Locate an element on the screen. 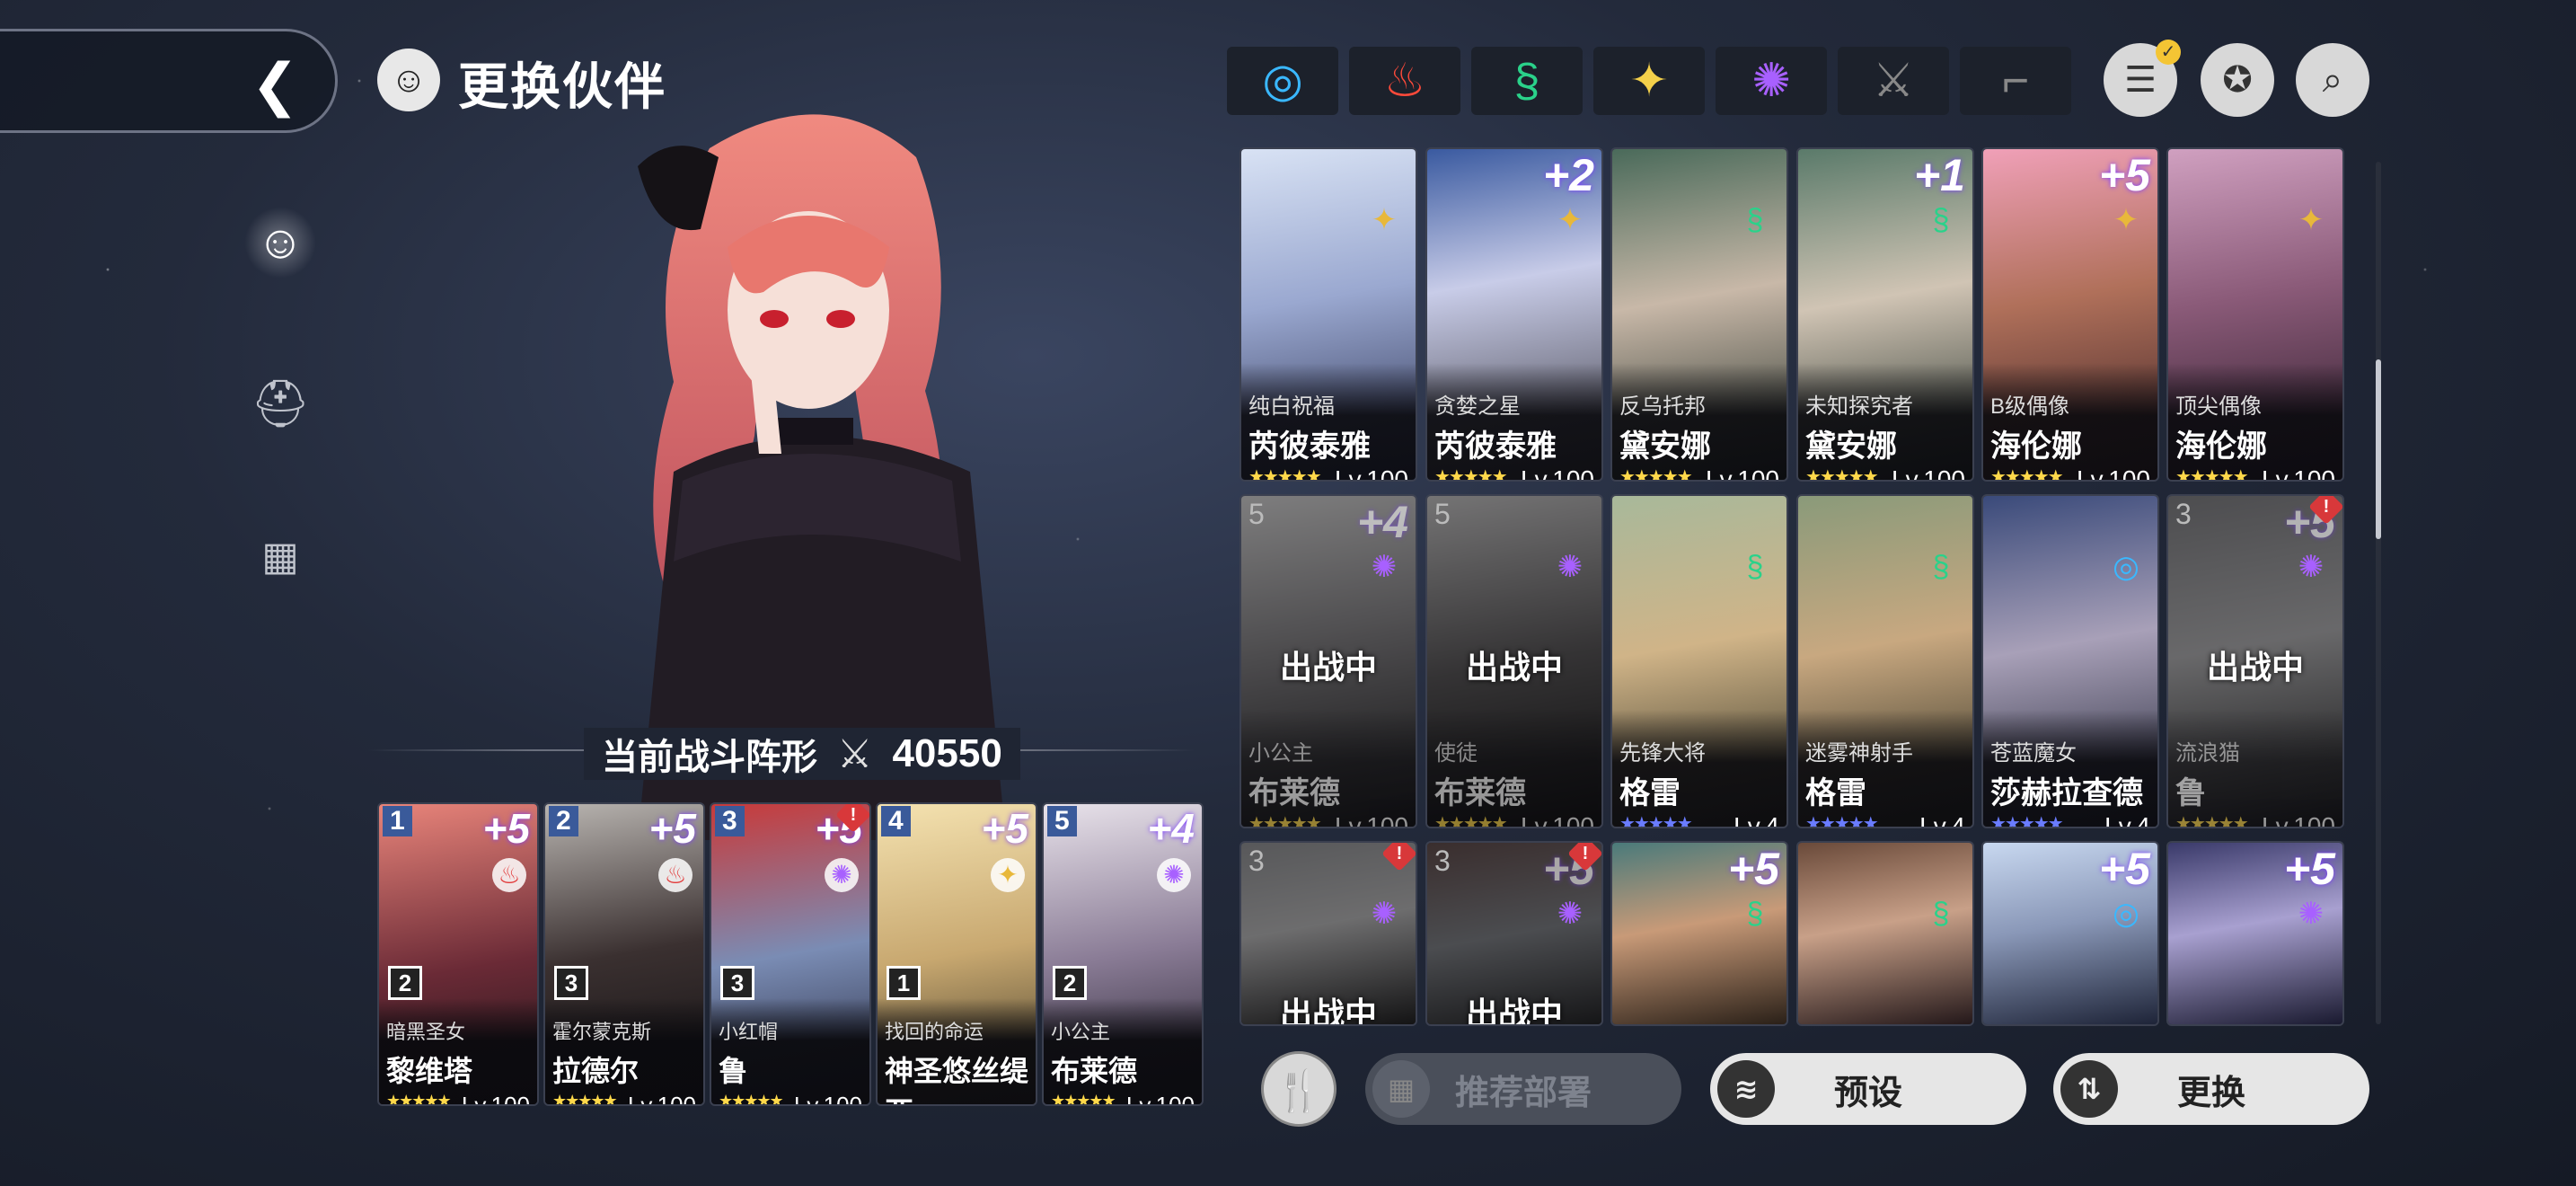  roster-scrollbar is located at coordinates (2378, 593).